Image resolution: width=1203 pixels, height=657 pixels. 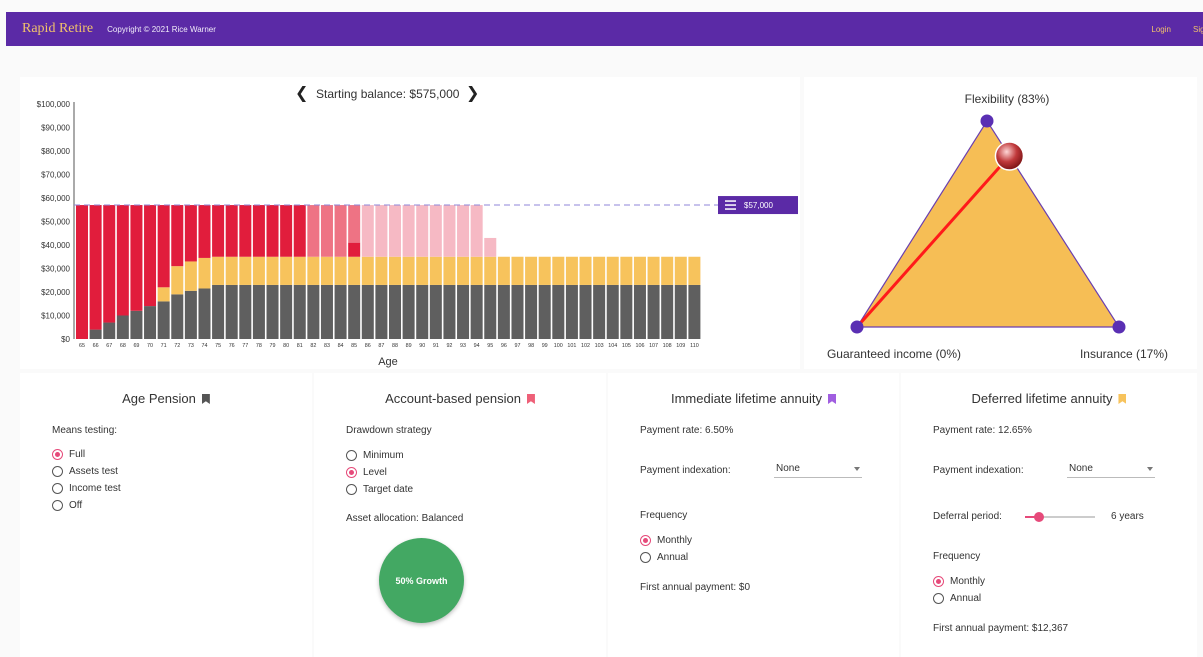 I want to click on drawdown-option-minimum: Minimum, so click(x=375, y=455).